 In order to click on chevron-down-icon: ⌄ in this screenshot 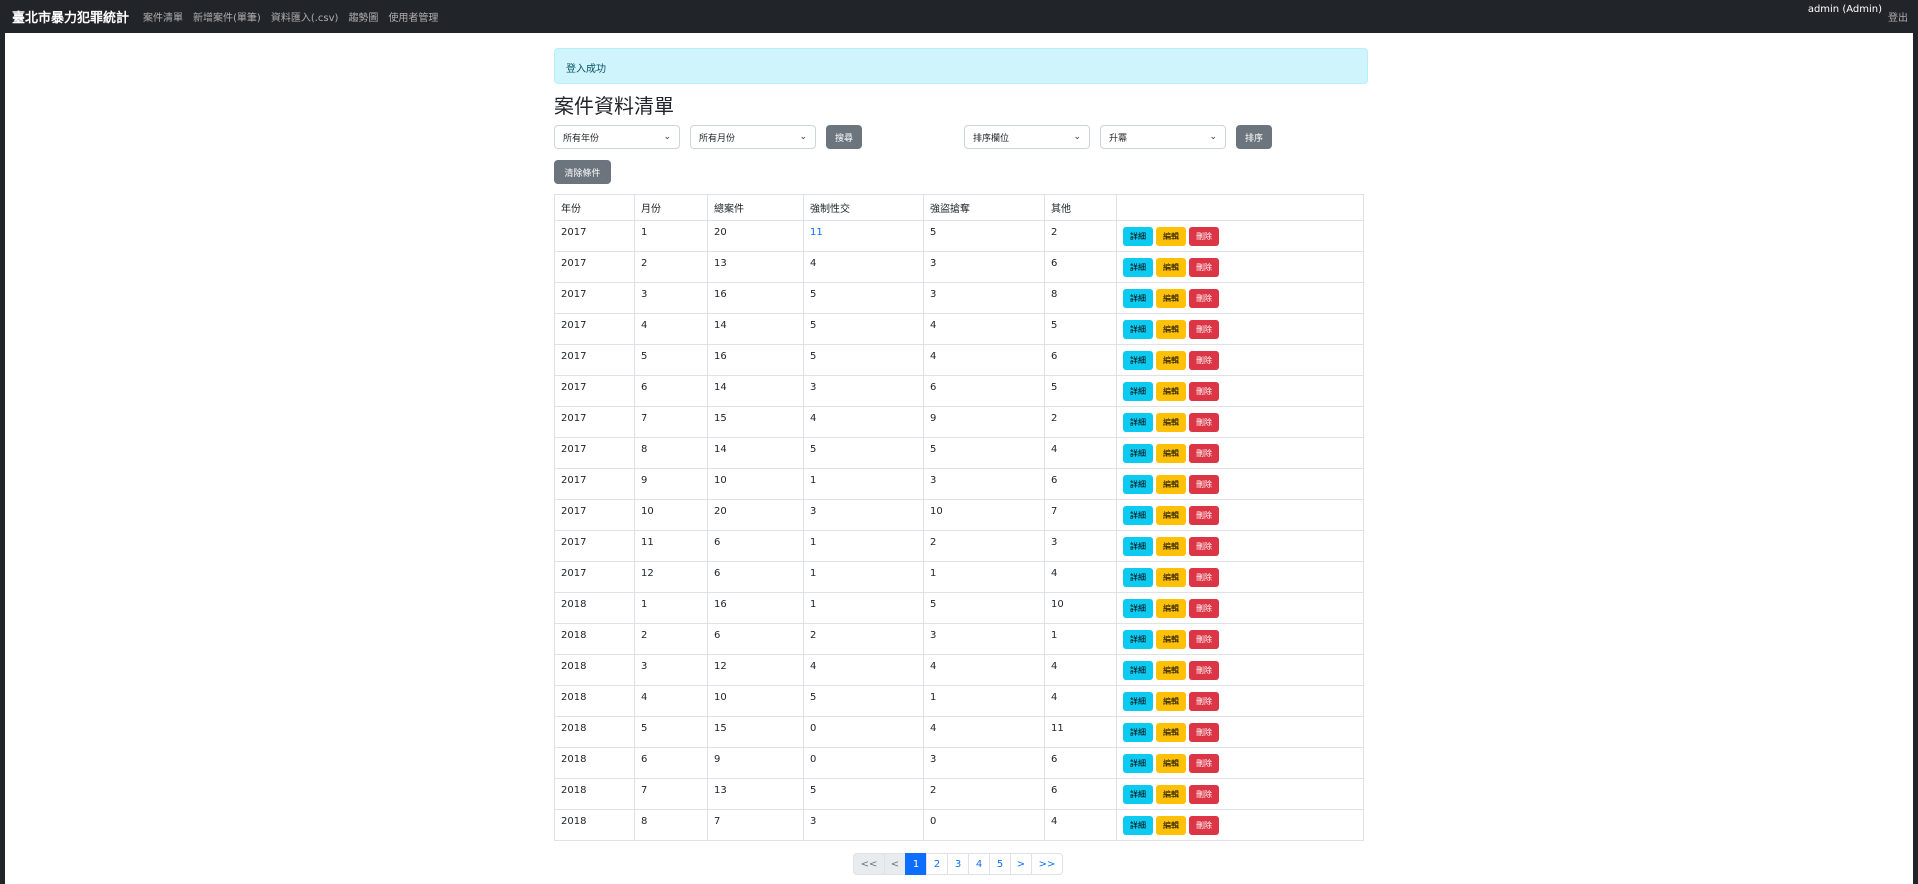, I will do `click(667, 137)`.